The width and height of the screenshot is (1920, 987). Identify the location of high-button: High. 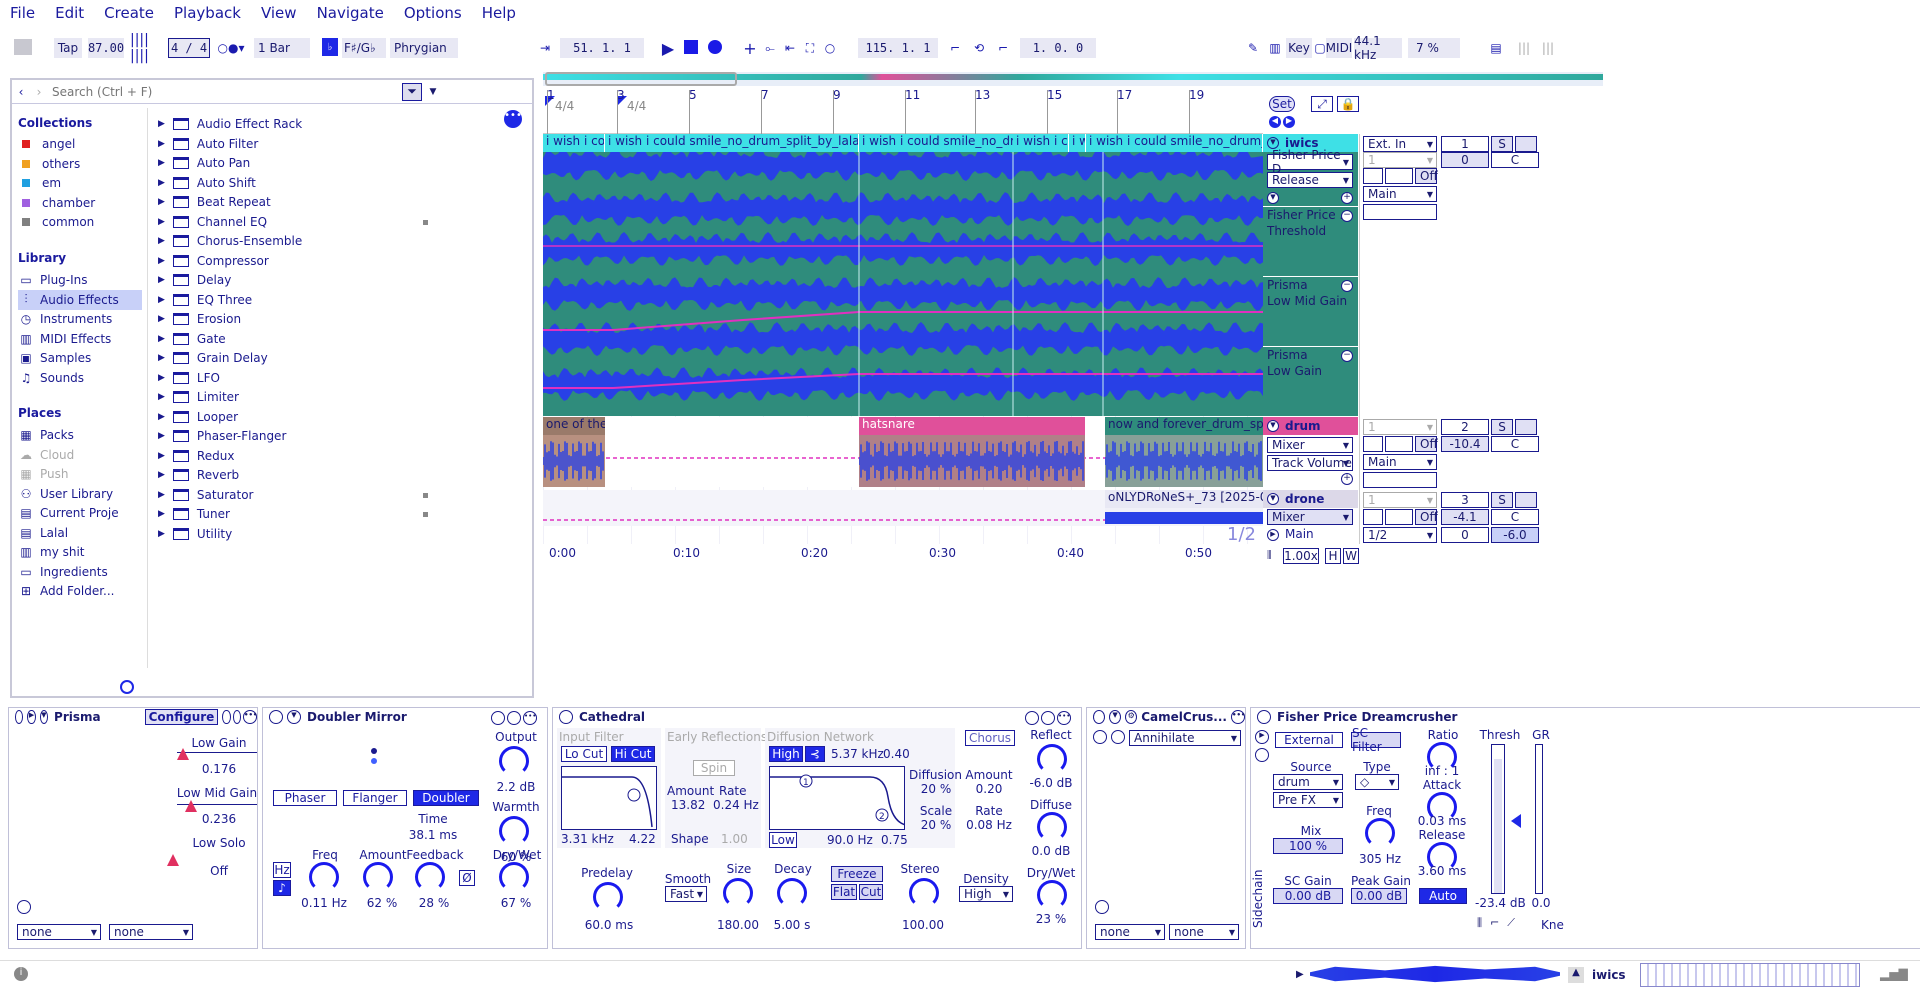
(786, 754).